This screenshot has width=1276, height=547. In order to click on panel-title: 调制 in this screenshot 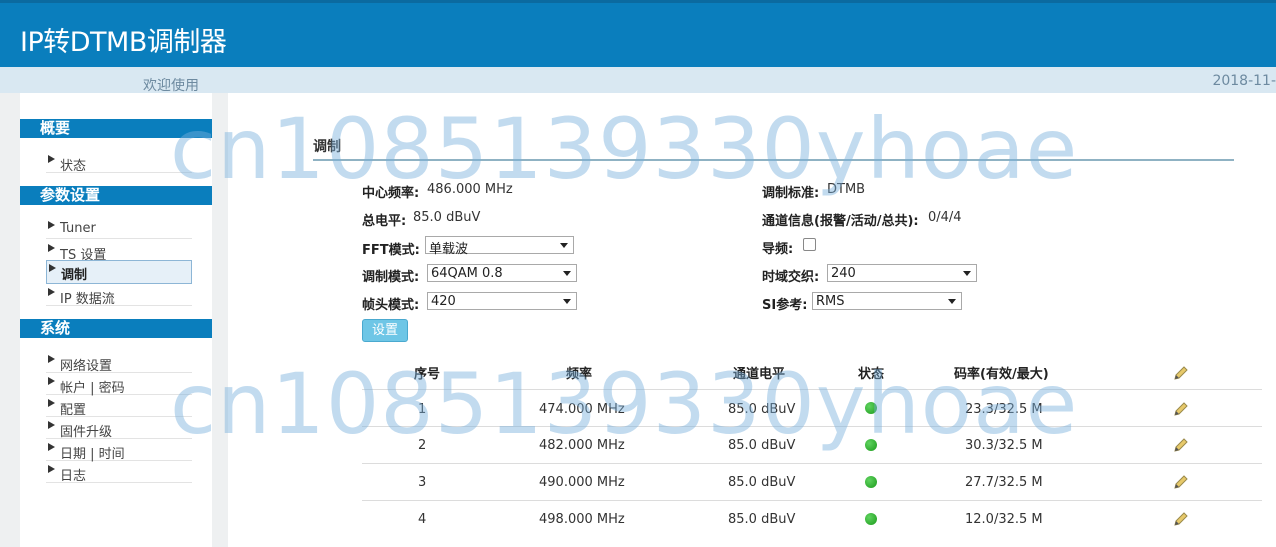, I will do `click(327, 147)`.